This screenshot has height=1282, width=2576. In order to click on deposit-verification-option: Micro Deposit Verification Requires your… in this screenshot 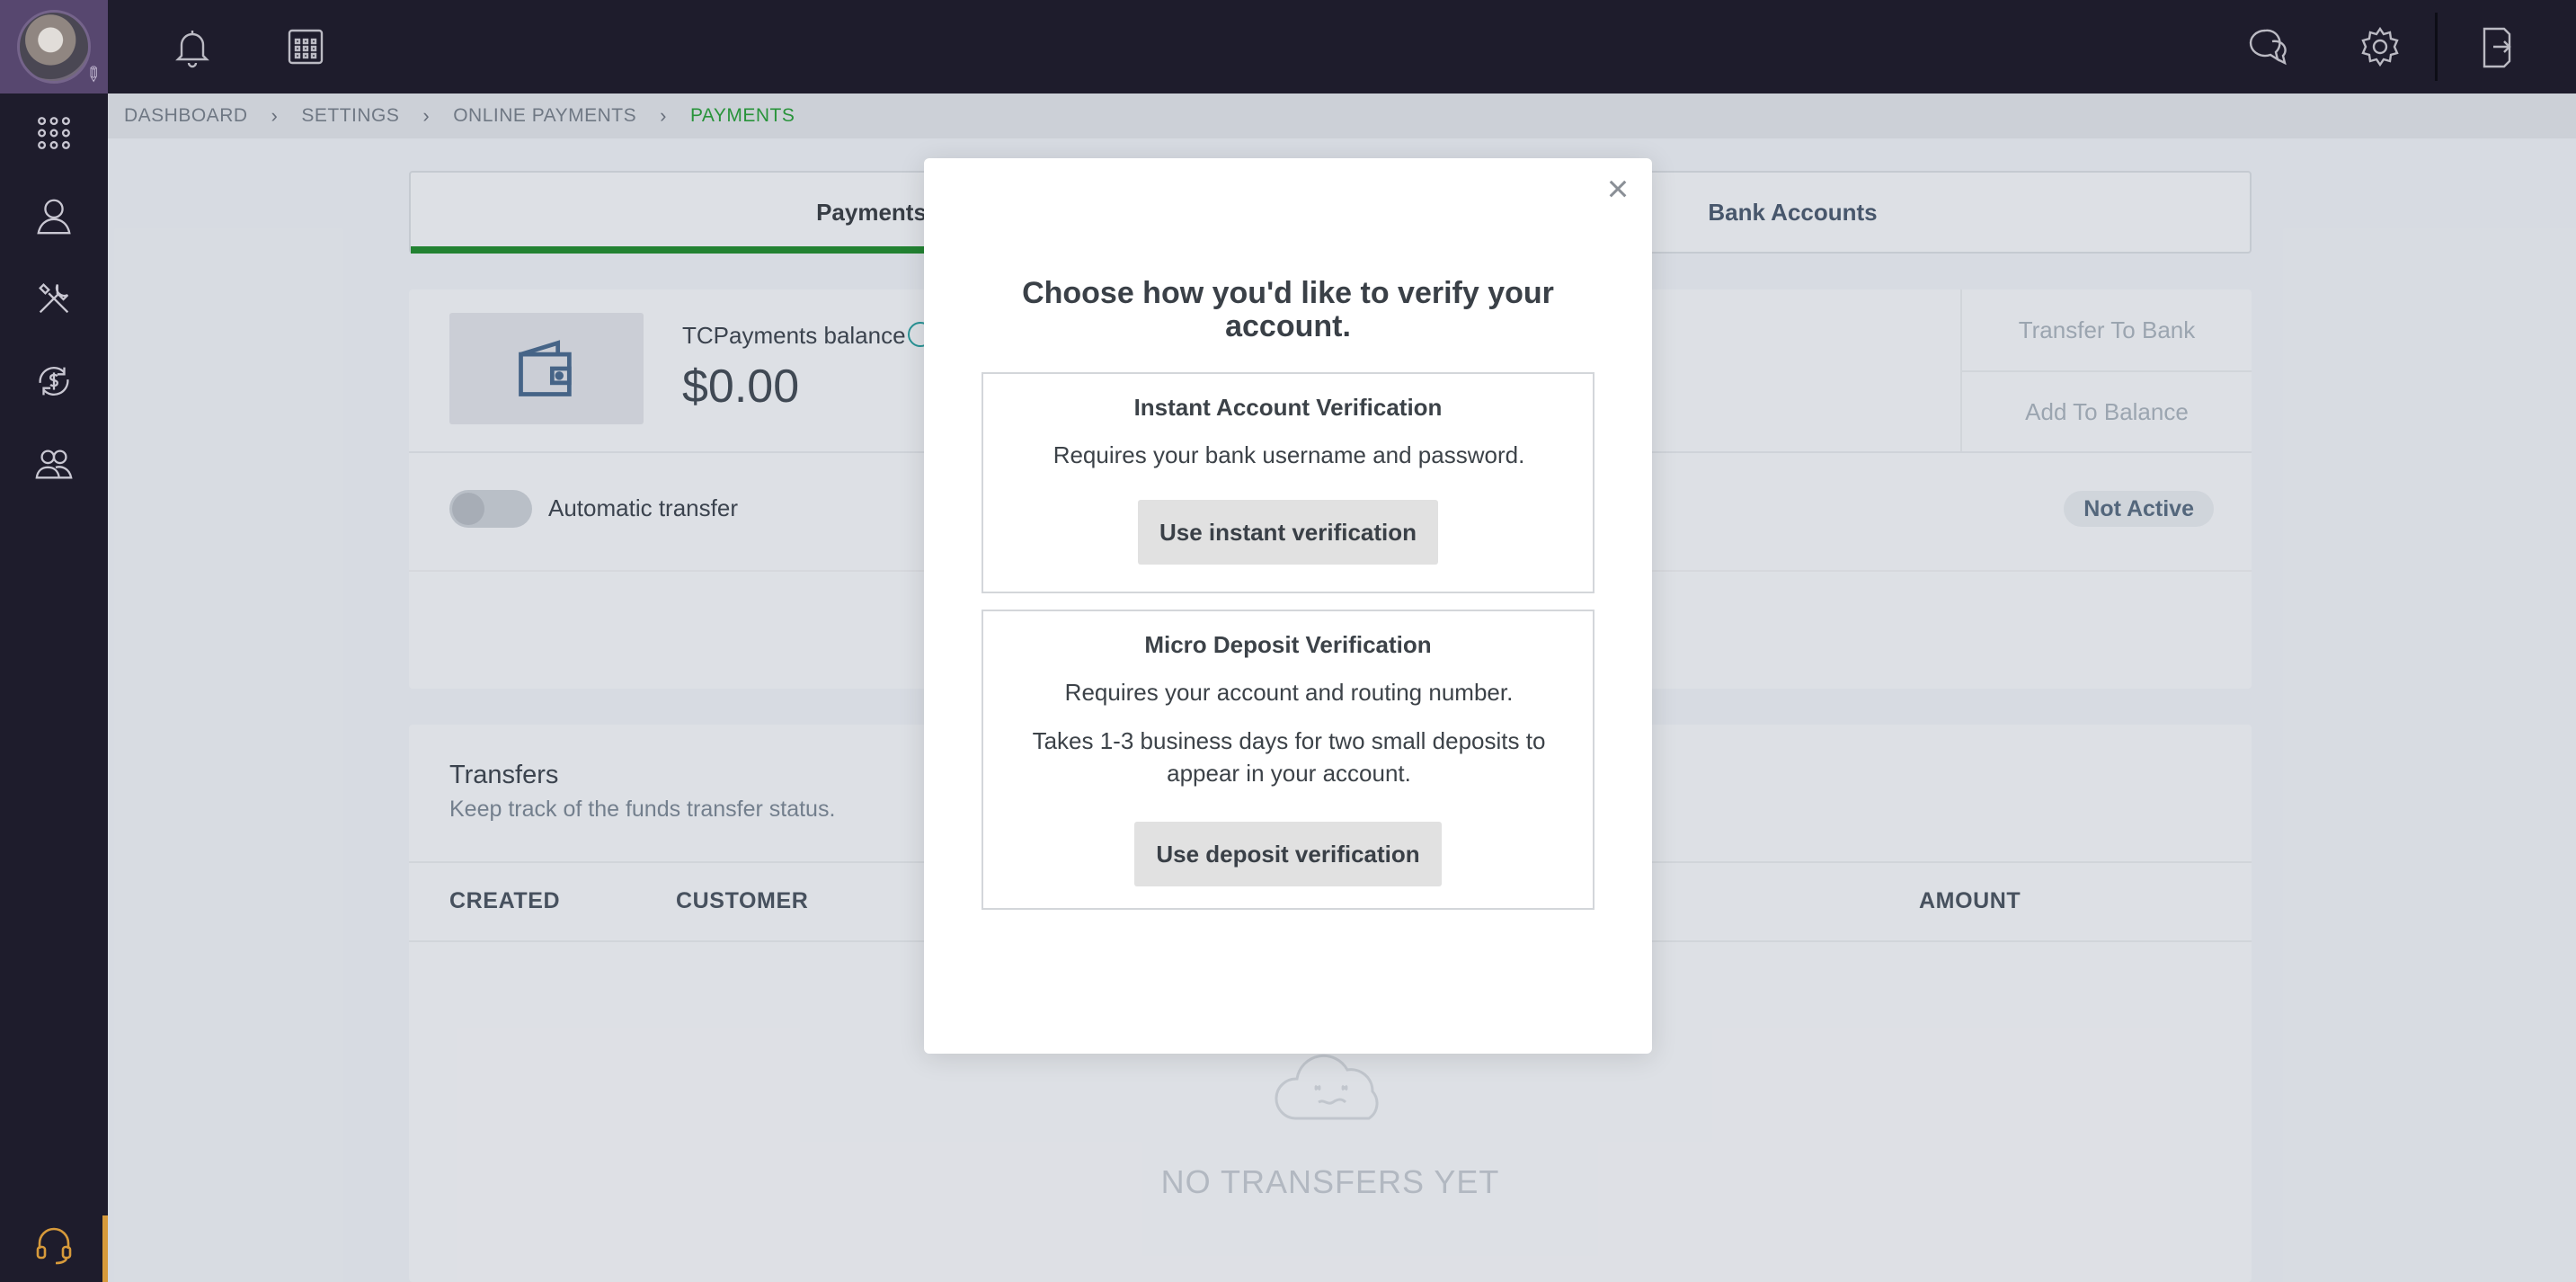, I will do `click(1288, 760)`.